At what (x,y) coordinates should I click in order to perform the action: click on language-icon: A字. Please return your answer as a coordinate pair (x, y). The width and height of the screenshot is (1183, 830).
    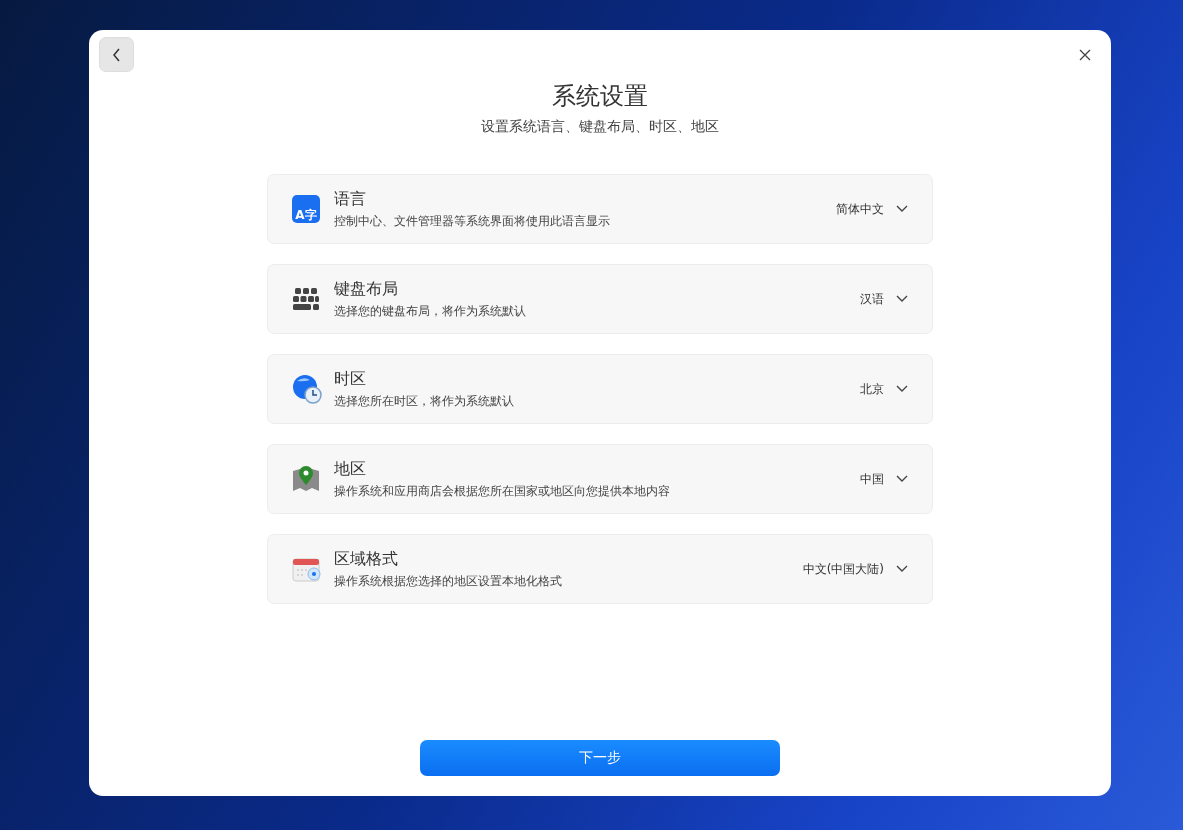
    Looking at the image, I should click on (306, 209).